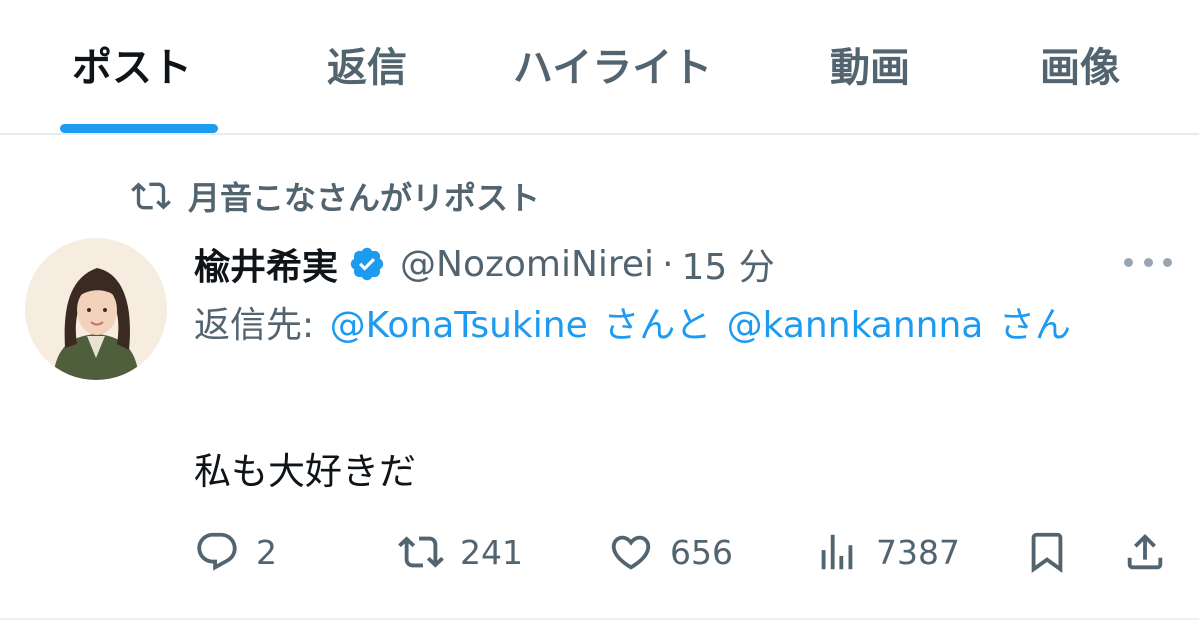 The height and width of the screenshot is (624, 1199). What do you see at coordinates (527, 264) in the screenshot?
I see `user-handle: @NozomiNirei` at bounding box center [527, 264].